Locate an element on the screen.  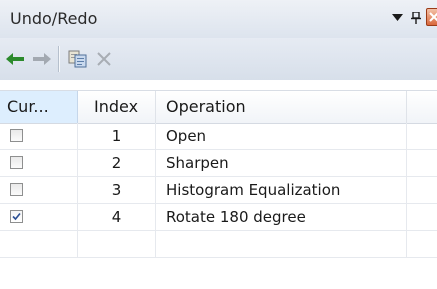
table-row: 2 Sharpen is located at coordinates (218, 163).